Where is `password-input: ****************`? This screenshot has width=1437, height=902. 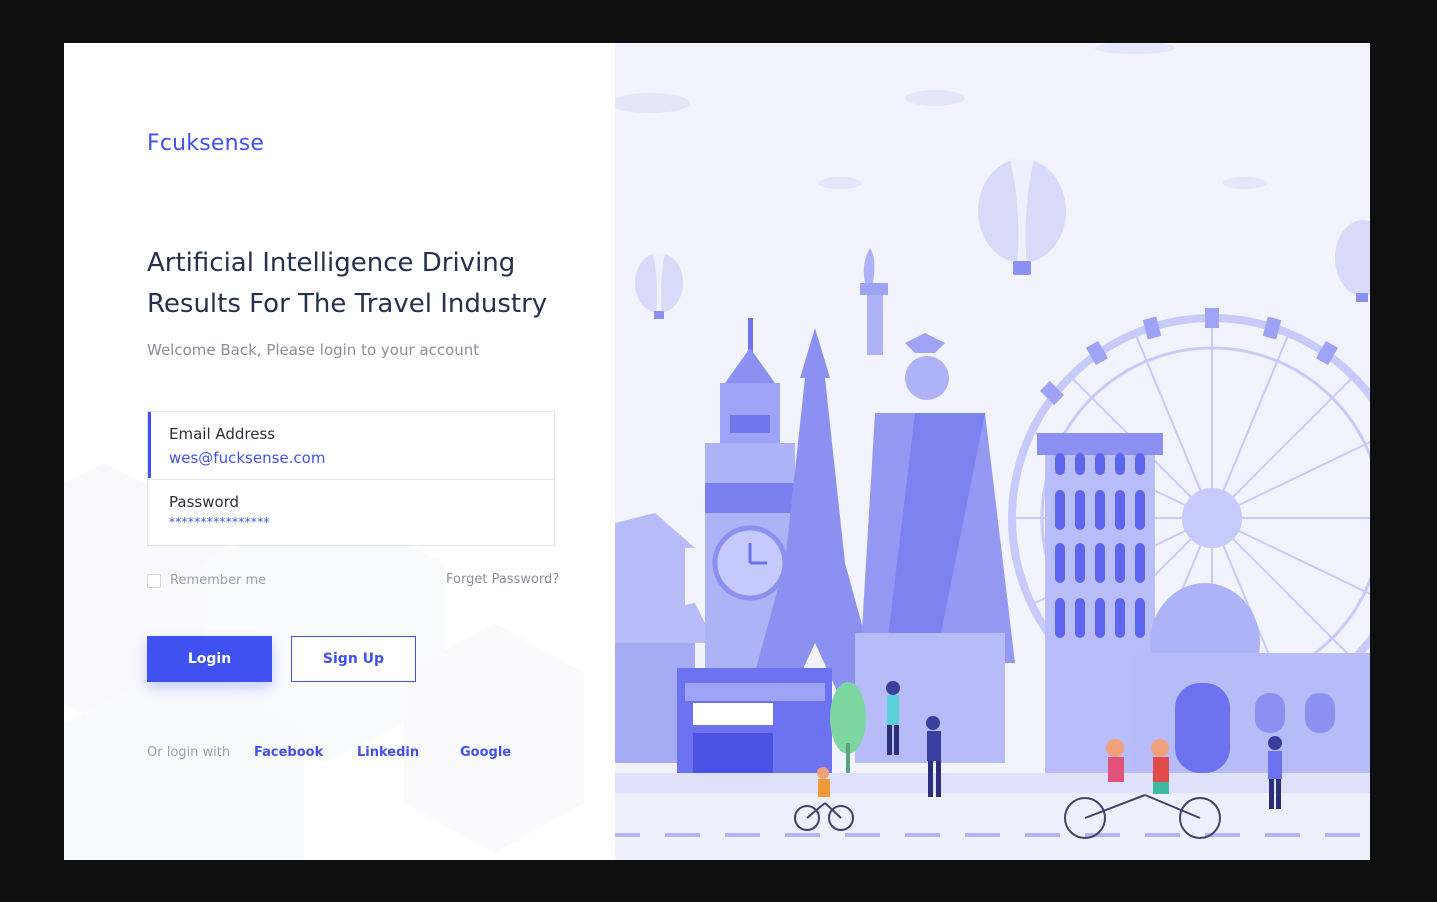
password-input: **************** is located at coordinates (219, 522).